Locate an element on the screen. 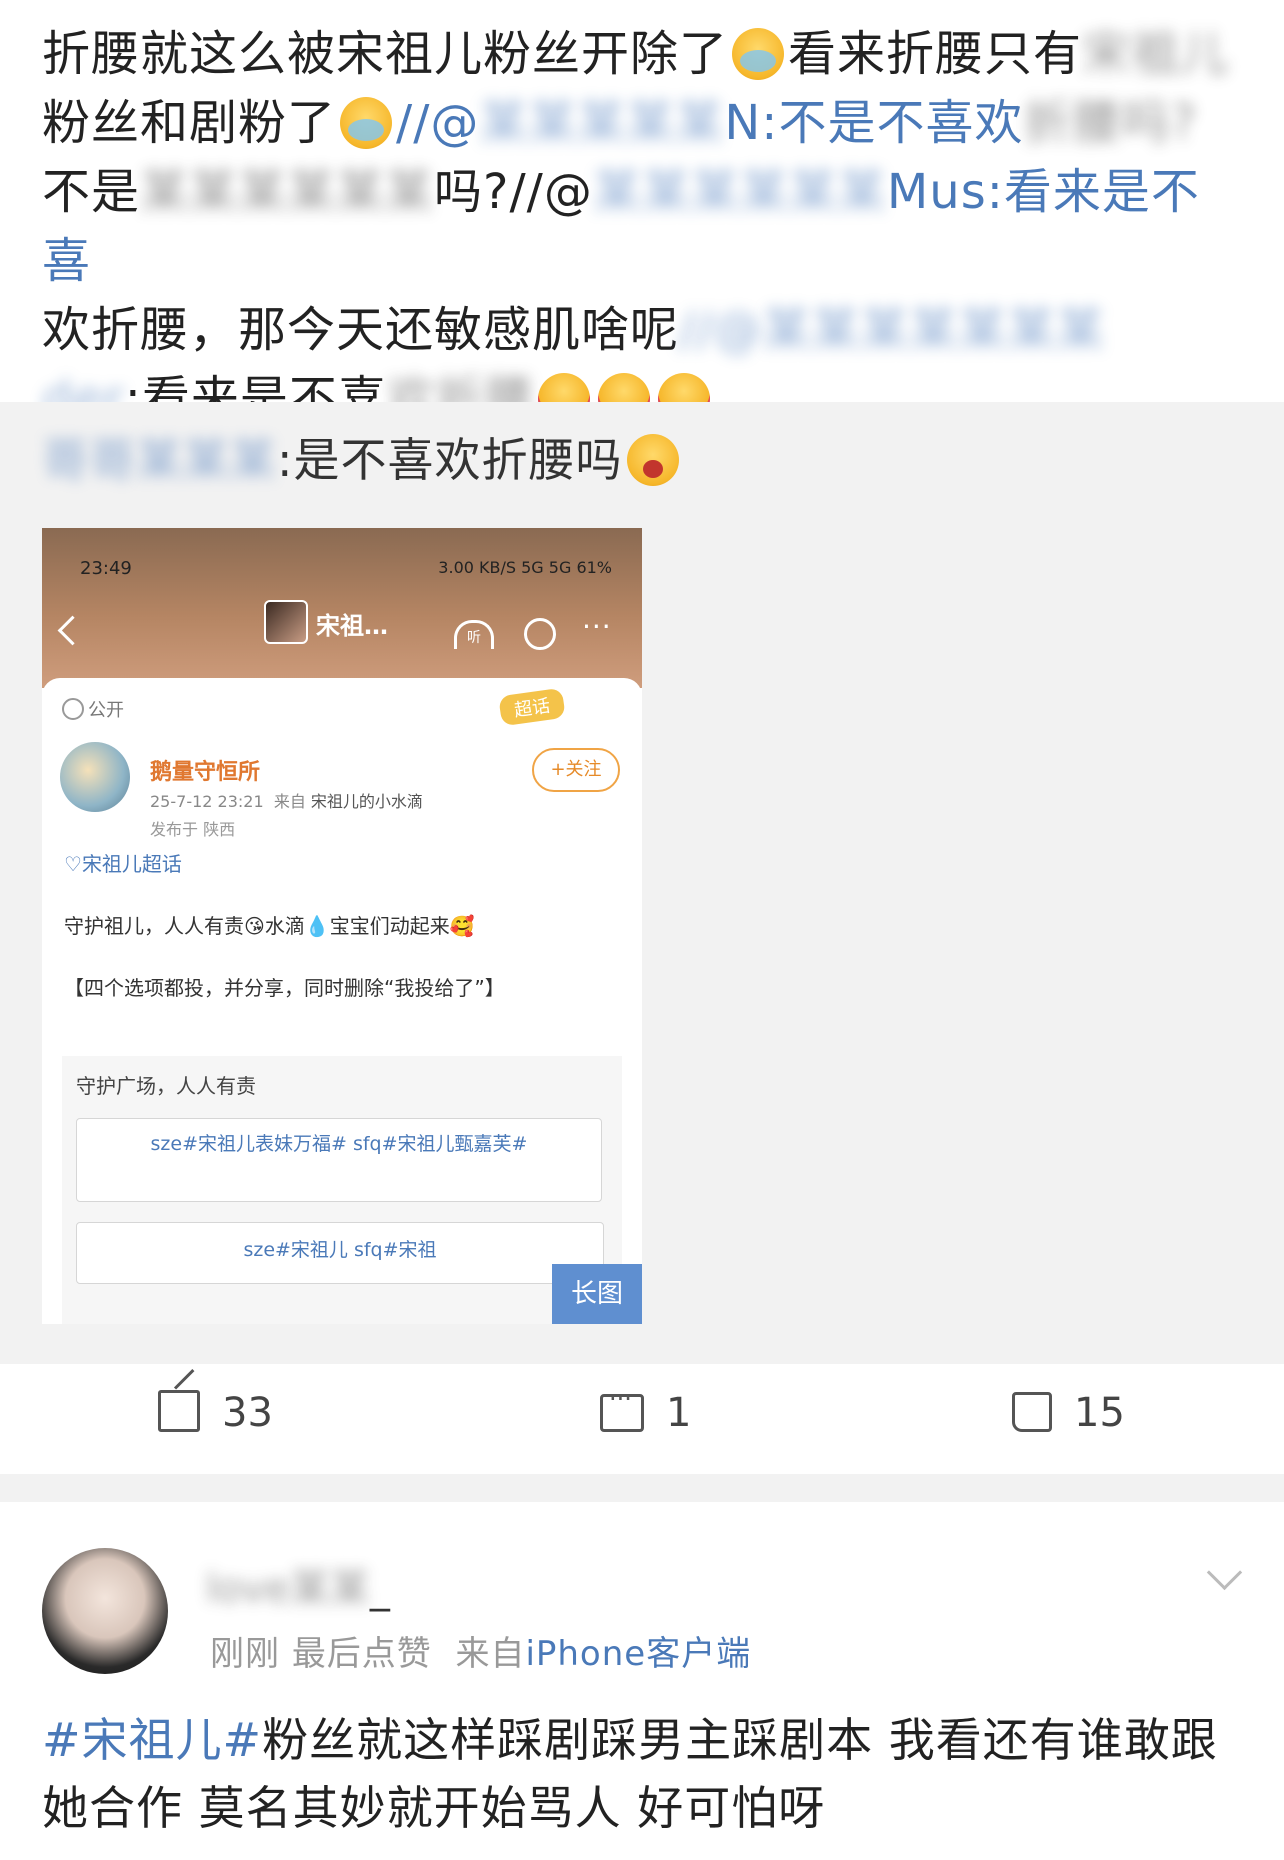 The image size is (1284, 1860). vote-option-2: sze#宋祖儿 sfq#宋祖 is located at coordinates (340, 1253).